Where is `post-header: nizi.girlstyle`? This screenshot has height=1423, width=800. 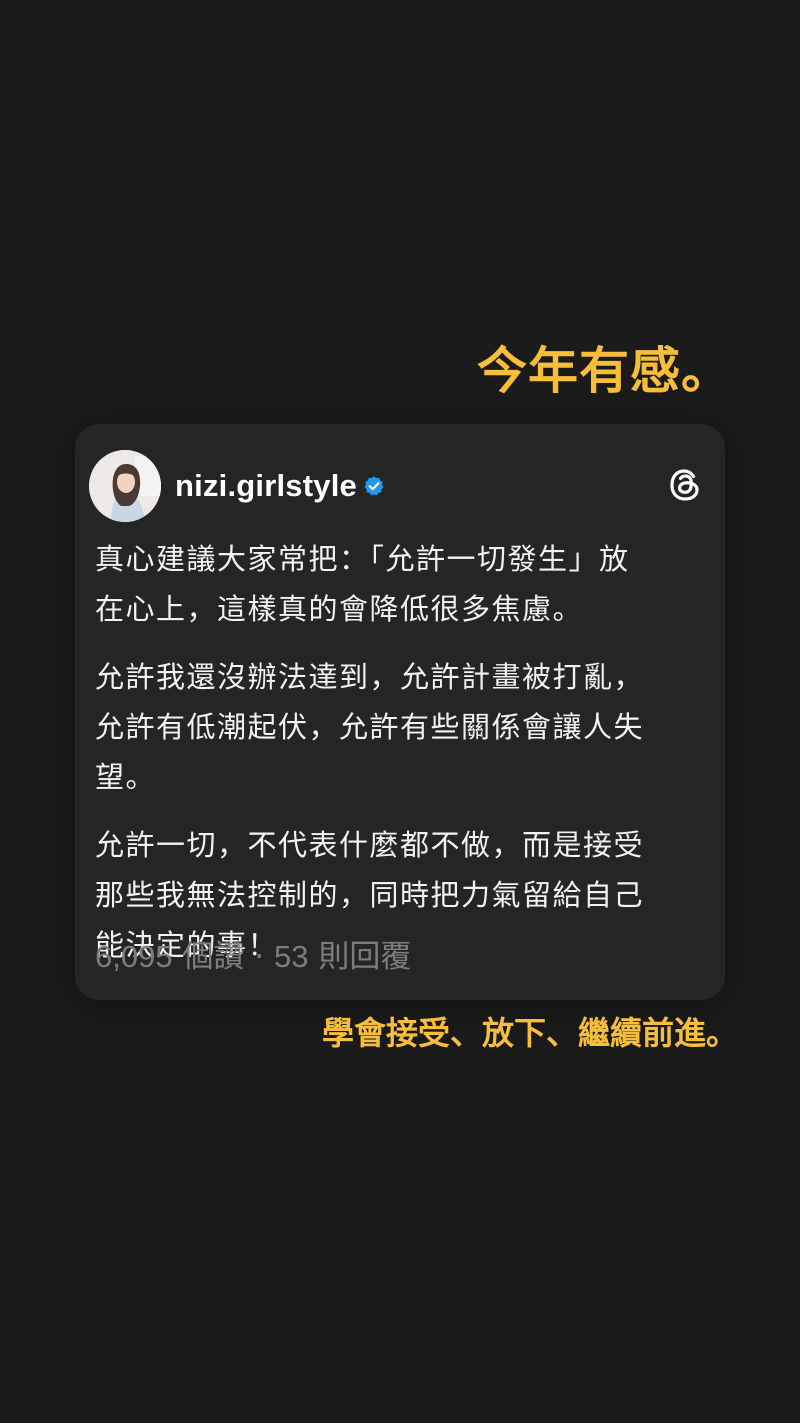
post-header: nizi.girlstyle is located at coordinates (397, 487).